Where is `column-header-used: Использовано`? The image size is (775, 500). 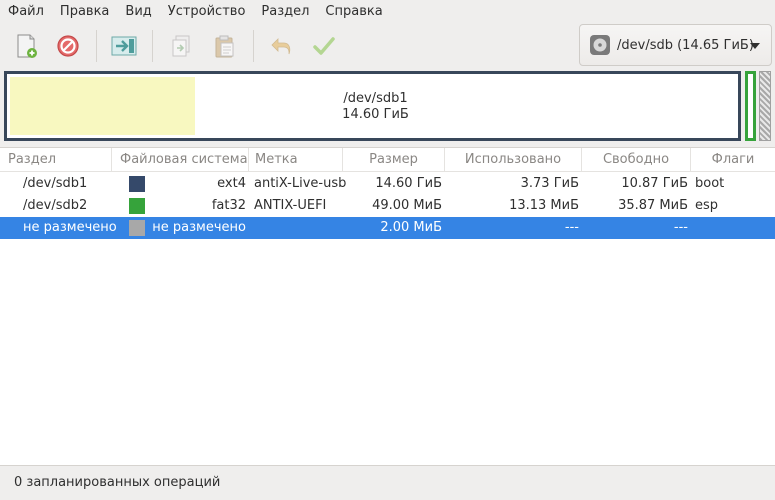
column-header-used: Использовано is located at coordinates (513, 160).